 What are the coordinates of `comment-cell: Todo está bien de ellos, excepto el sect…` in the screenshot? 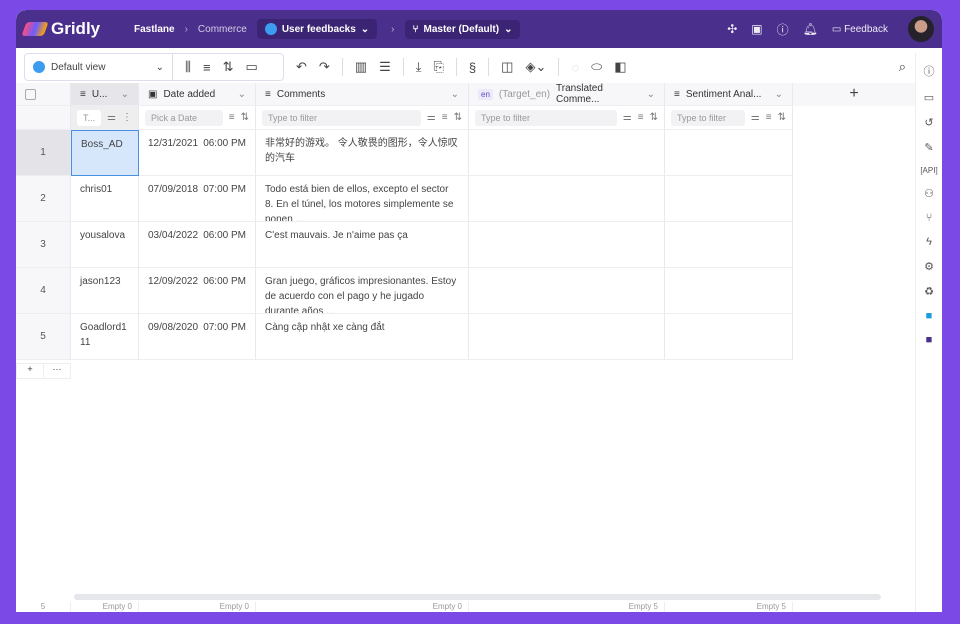 It's located at (362, 199).